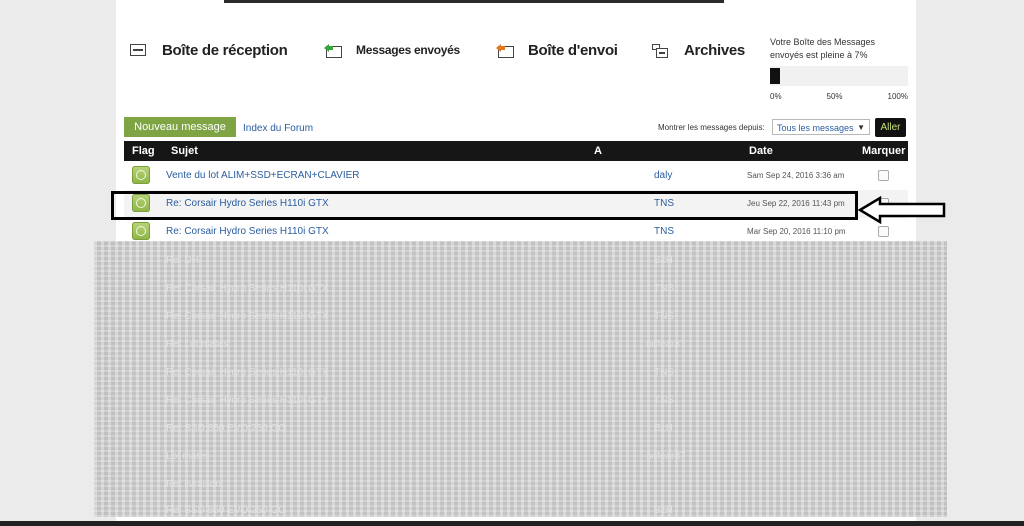 The image size is (1024, 526). I want to click on bottom-bar, so click(512, 523).